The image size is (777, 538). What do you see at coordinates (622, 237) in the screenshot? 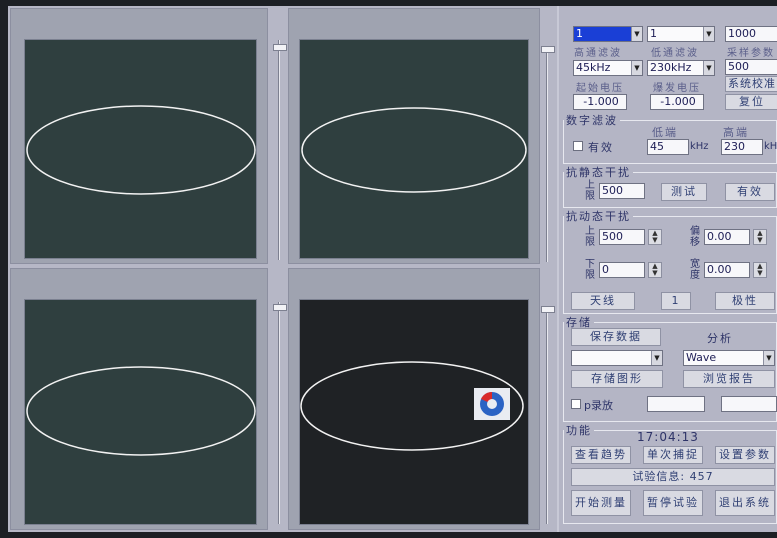
I see `dynamic-upper-field: 500` at bounding box center [622, 237].